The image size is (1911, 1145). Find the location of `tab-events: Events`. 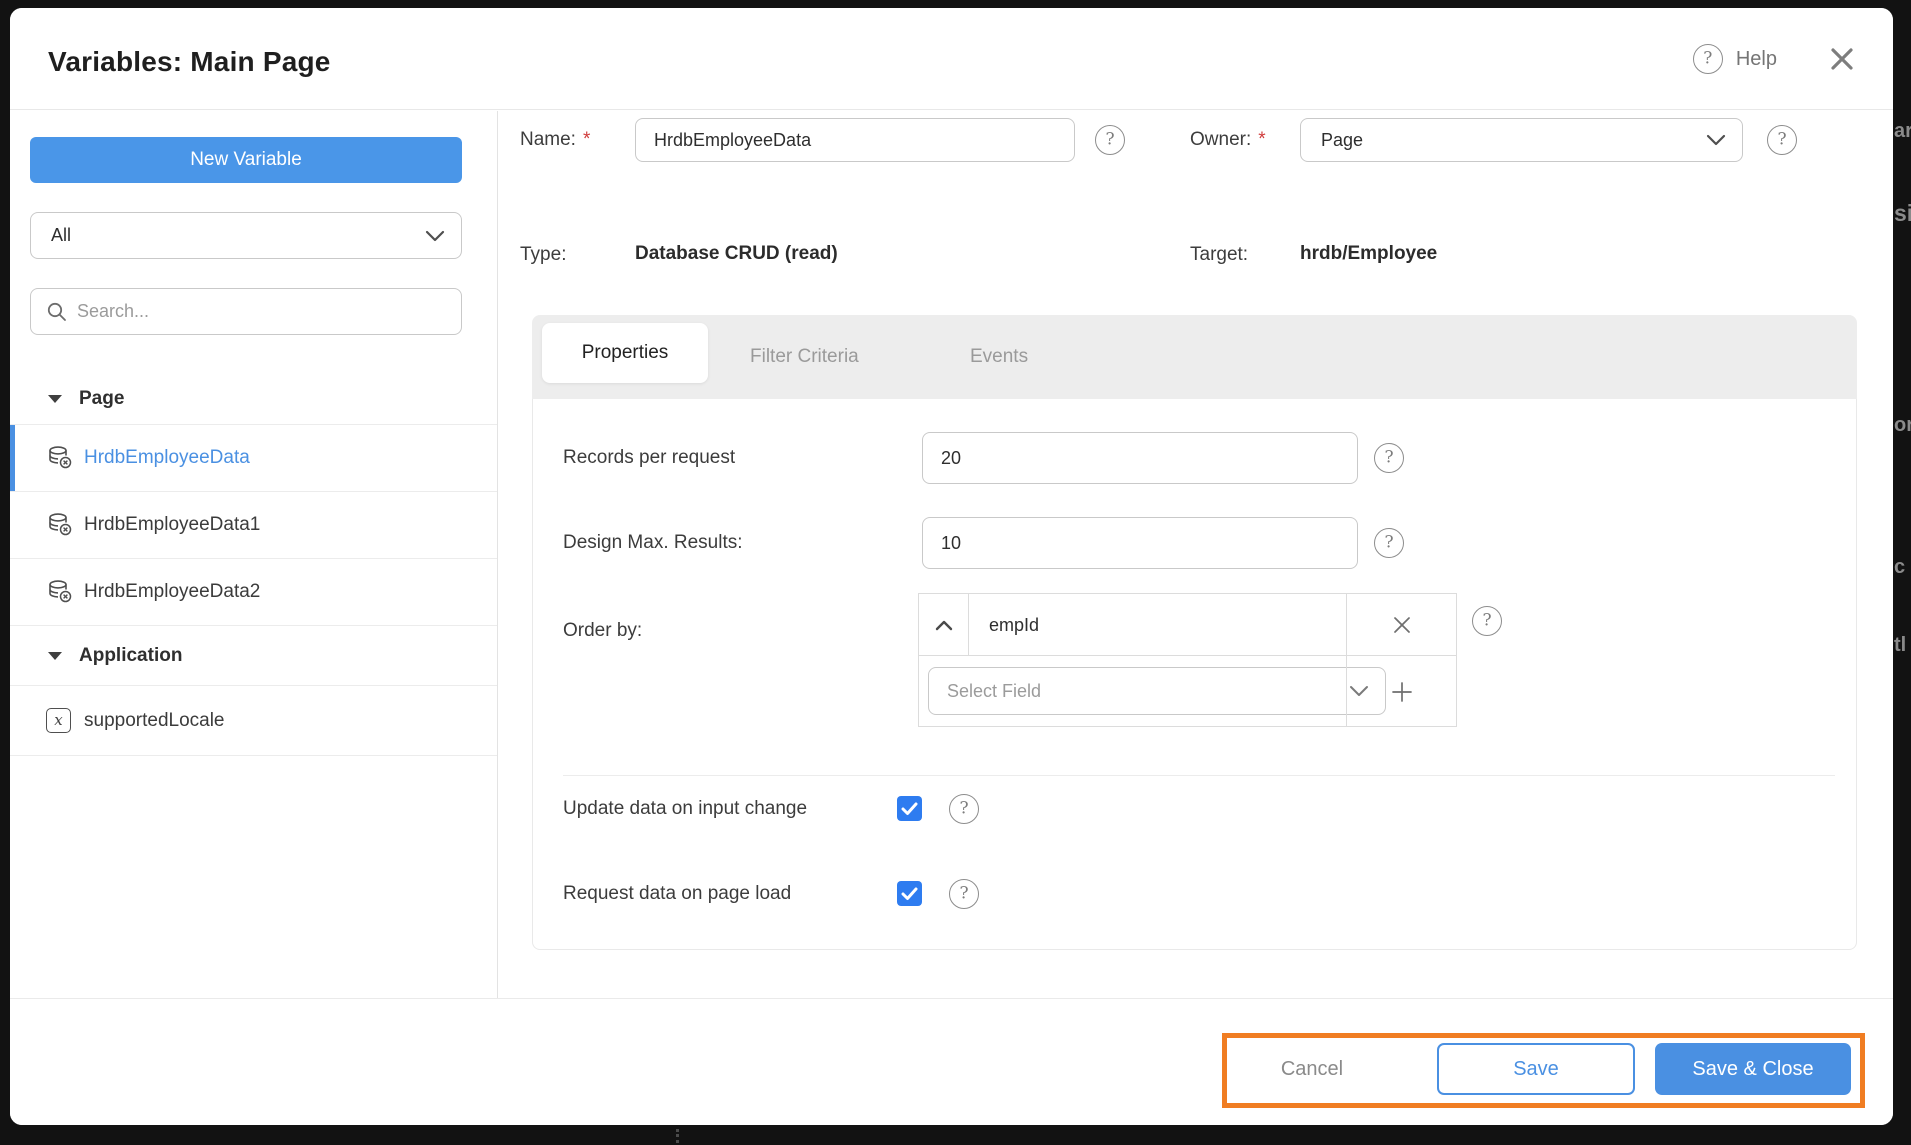

tab-events: Events is located at coordinates (999, 357).